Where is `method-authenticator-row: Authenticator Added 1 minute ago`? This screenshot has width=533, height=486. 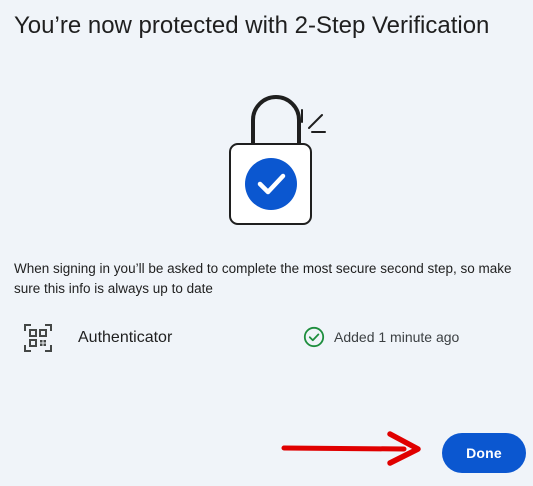
method-authenticator-row: Authenticator Added 1 minute ago is located at coordinates (260, 338).